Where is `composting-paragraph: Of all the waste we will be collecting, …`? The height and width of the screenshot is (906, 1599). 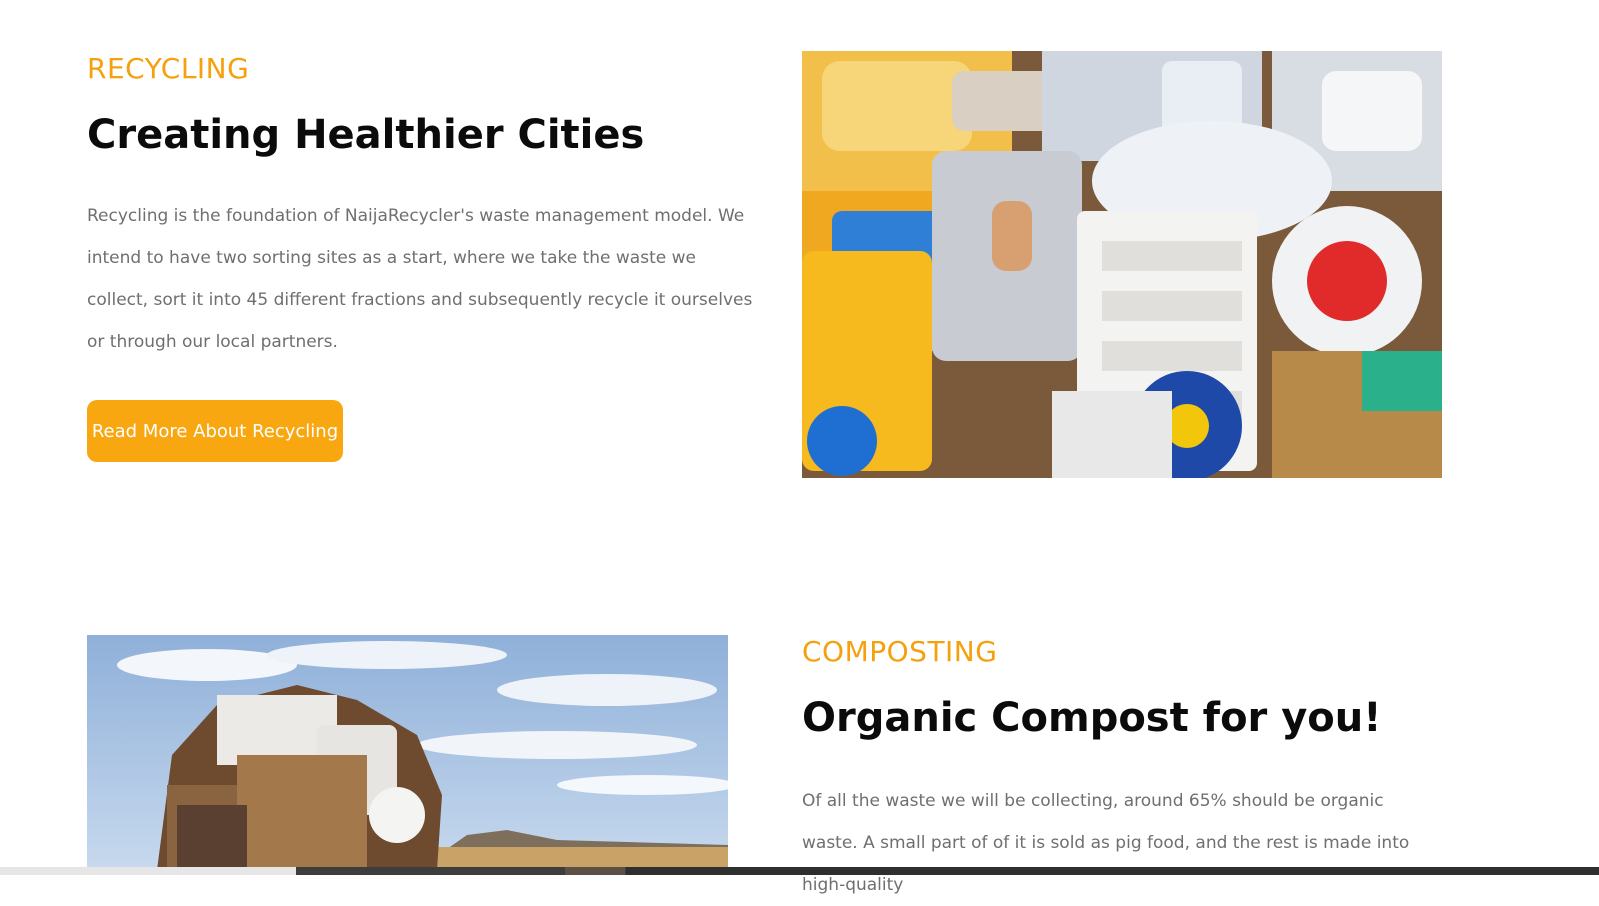 composting-paragraph: Of all the waste we will be collecting, … is located at coordinates (1106, 843).